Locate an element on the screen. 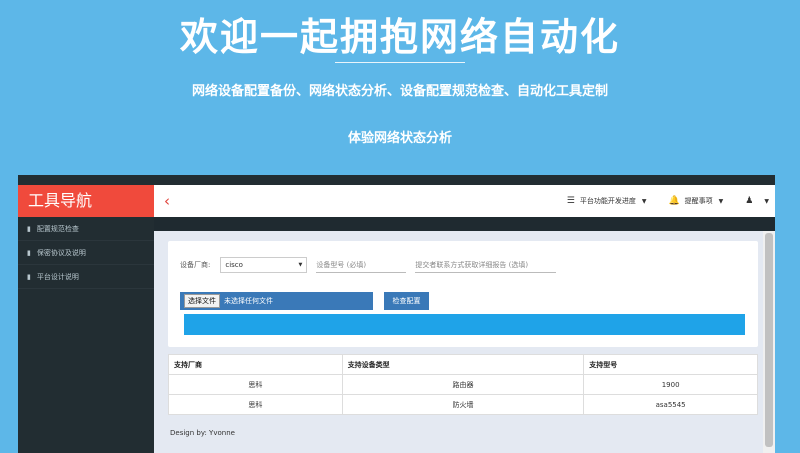 This screenshot has width=800, height=453. table-row: 思科 防火墙 asa5545 is located at coordinates (463, 404).